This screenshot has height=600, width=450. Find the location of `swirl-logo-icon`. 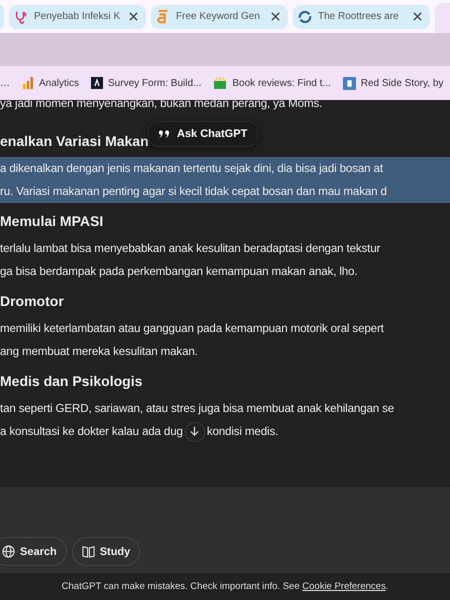

swirl-logo-icon is located at coordinates (305, 17).